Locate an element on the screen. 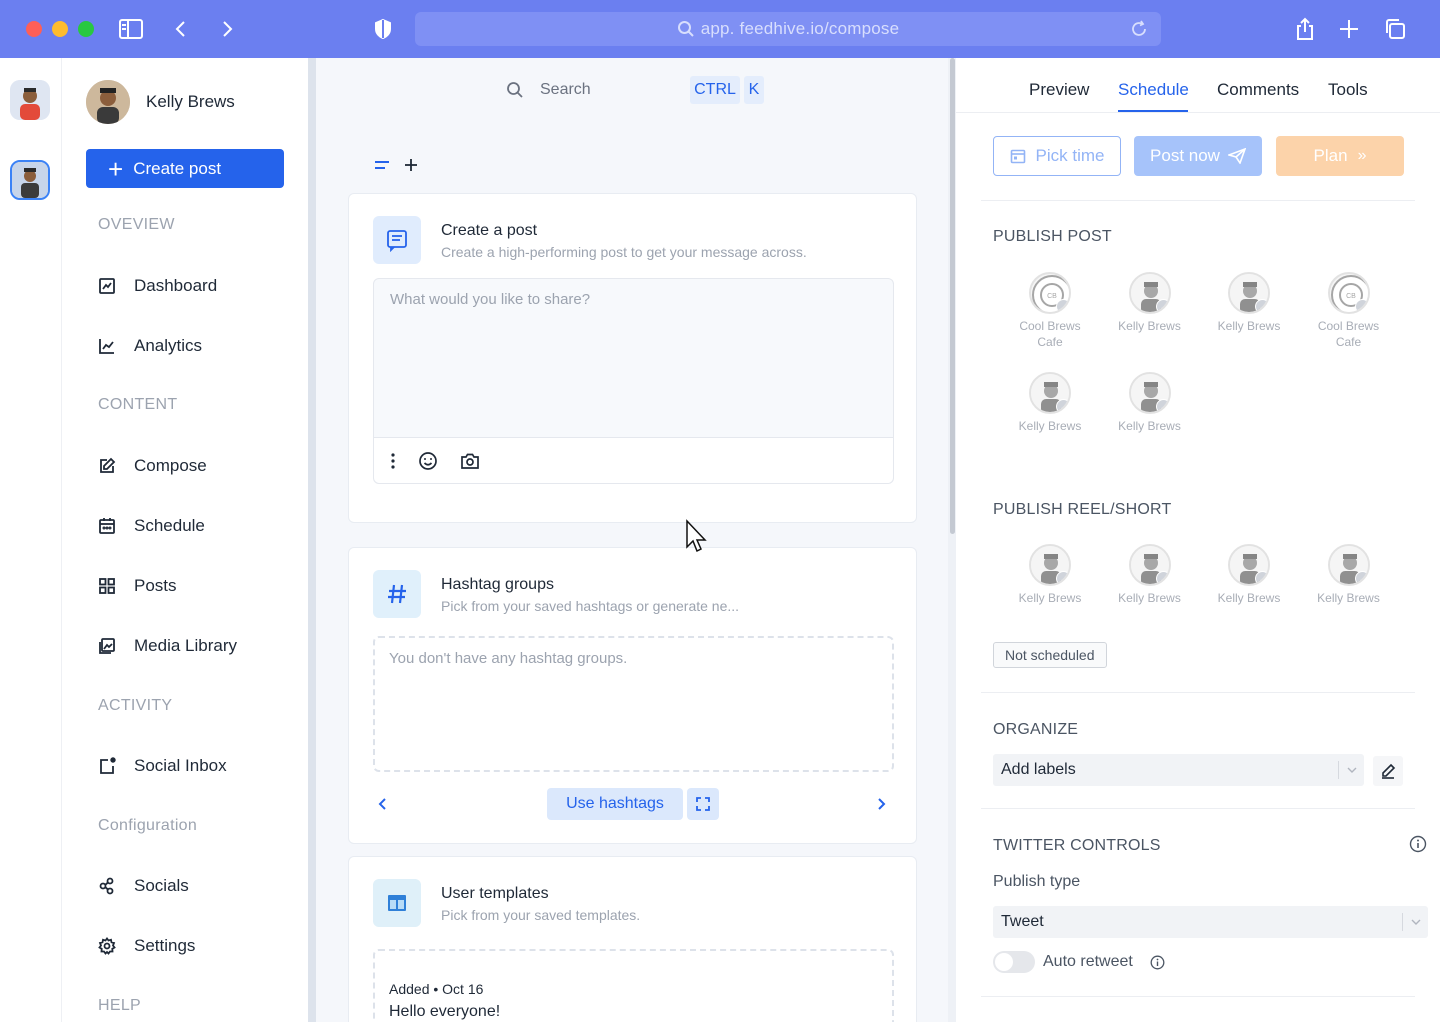 Image resolution: width=1440 pixels, height=1022 pixels. nav-social-inbox: Social Inbox is located at coordinates (162, 766).